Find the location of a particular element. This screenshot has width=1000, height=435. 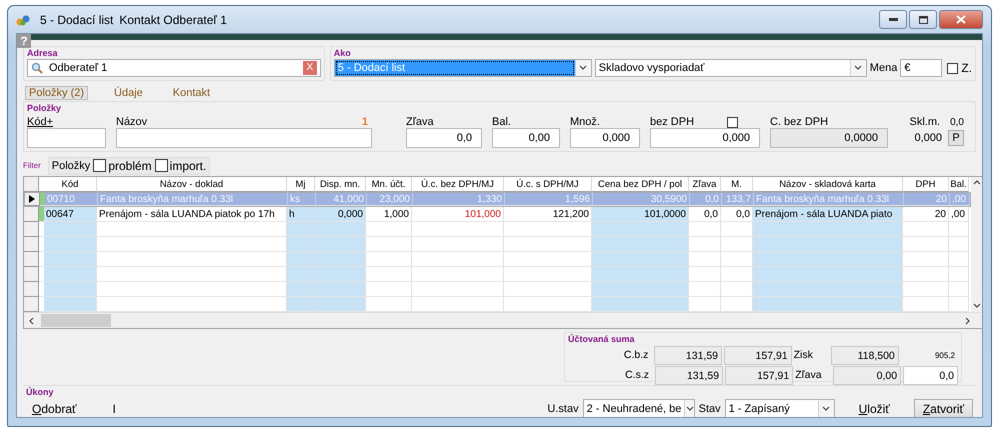

field-label: Kód+ is located at coordinates (40, 122).